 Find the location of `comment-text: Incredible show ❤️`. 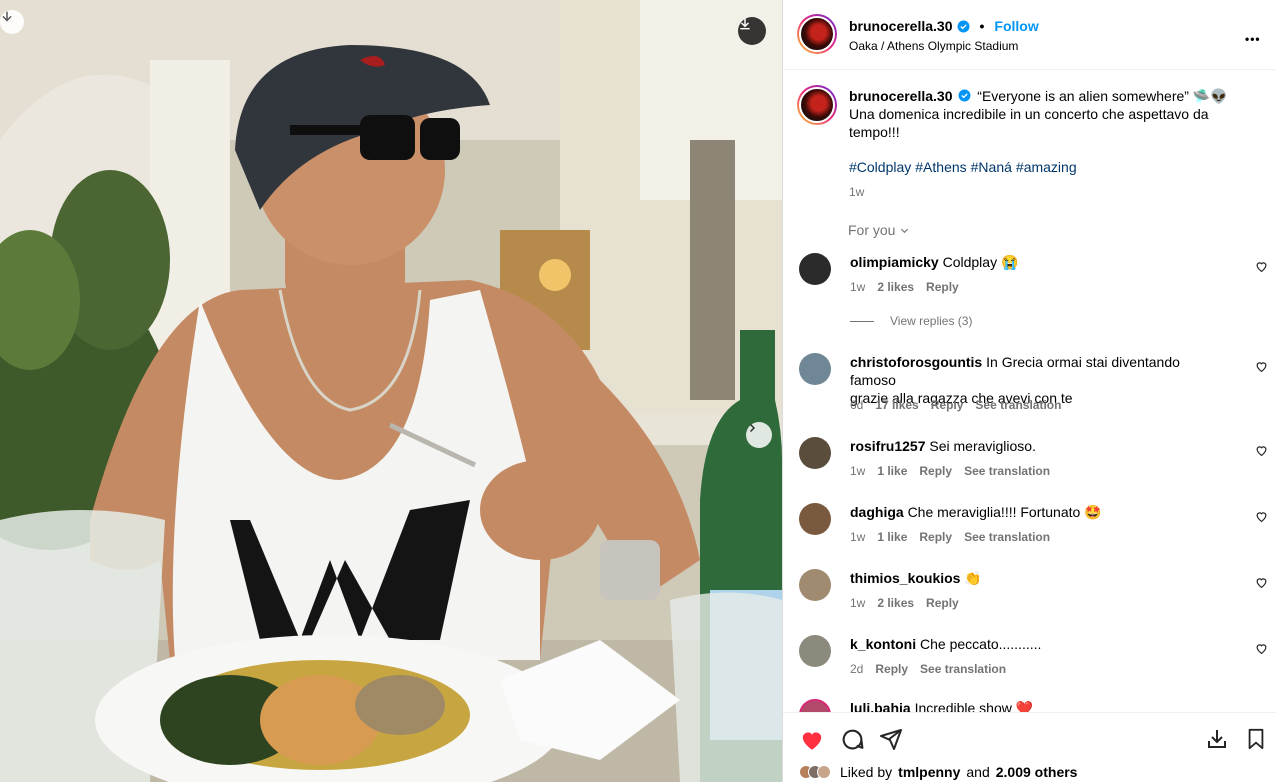

comment-text: Incredible show ❤️ is located at coordinates (974, 706).